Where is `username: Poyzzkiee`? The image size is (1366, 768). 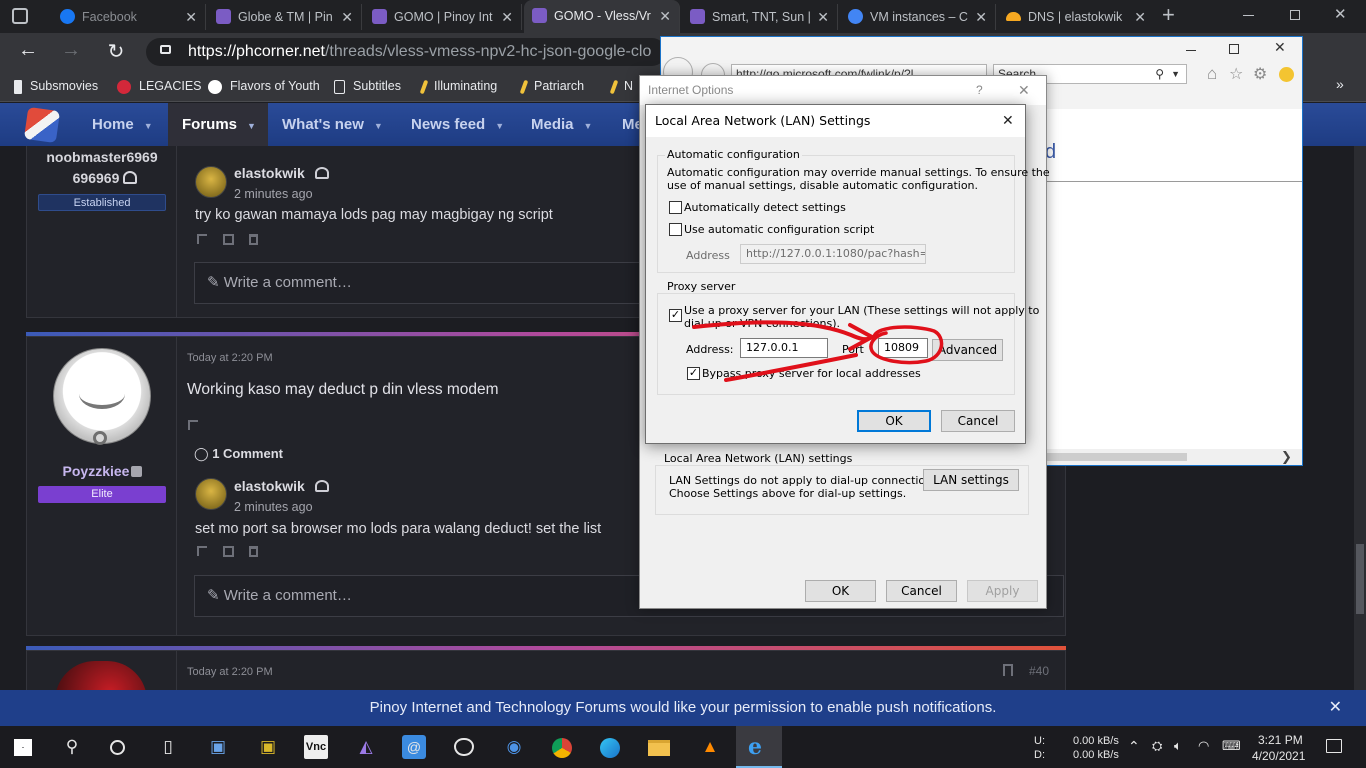
username: Poyzzkiee is located at coordinates (96, 471).